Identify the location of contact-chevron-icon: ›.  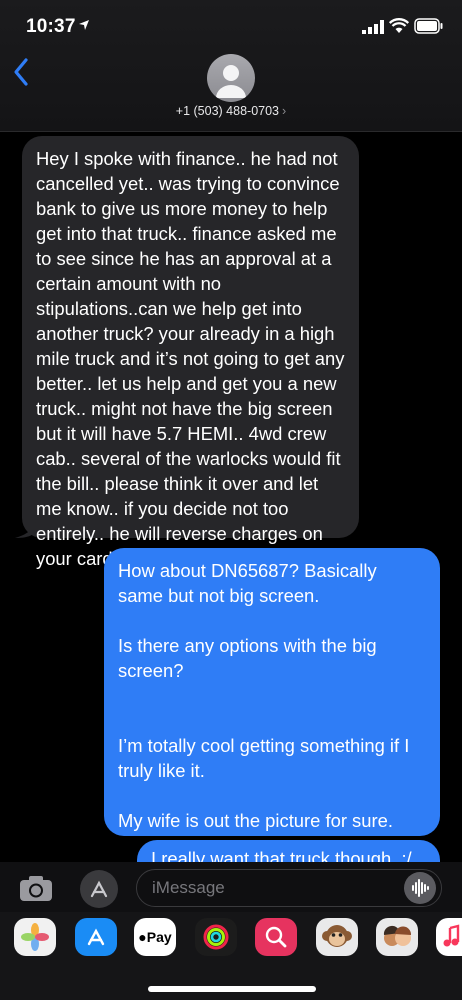
(284, 111).